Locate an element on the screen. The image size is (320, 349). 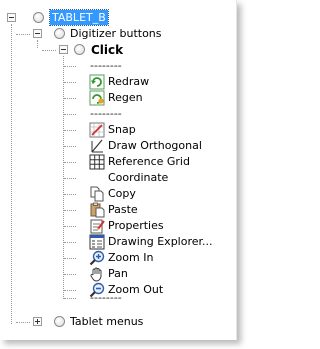
redraw-icon is located at coordinates (97, 82).